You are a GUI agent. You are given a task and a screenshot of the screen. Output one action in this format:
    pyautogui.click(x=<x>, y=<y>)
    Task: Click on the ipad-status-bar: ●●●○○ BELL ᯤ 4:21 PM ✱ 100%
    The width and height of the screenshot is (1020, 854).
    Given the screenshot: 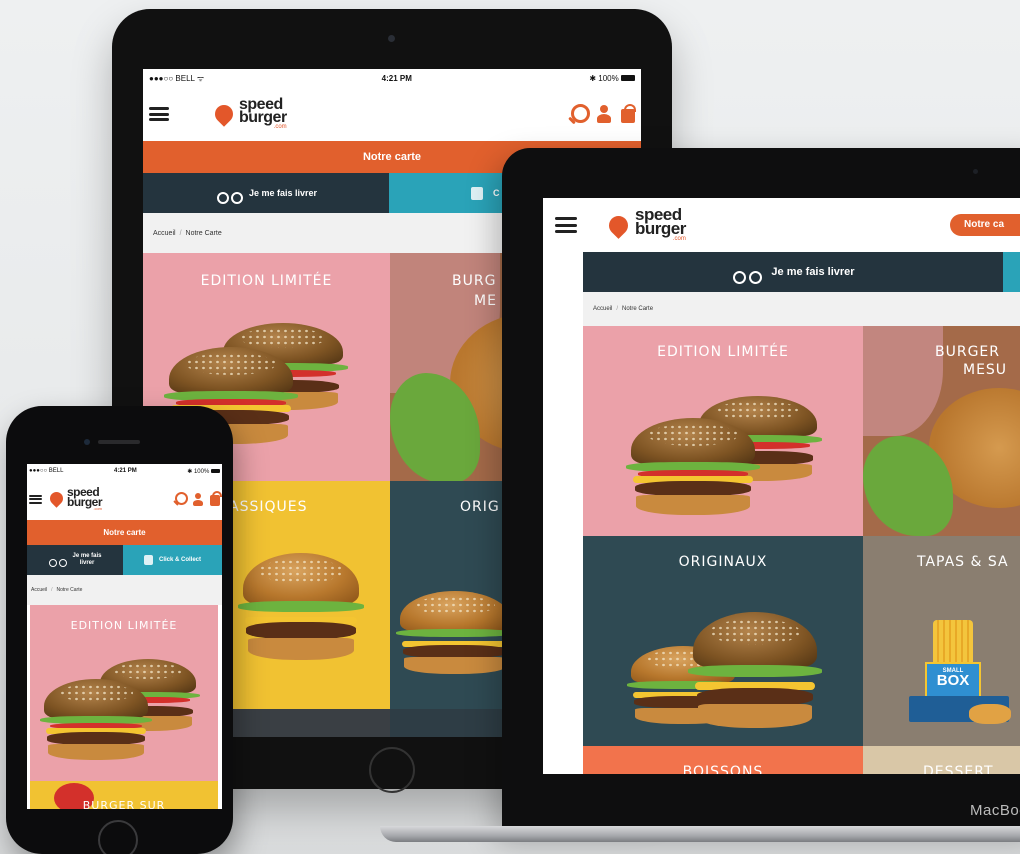 What is the action you would take?
    pyautogui.click(x=392, y=78)
    